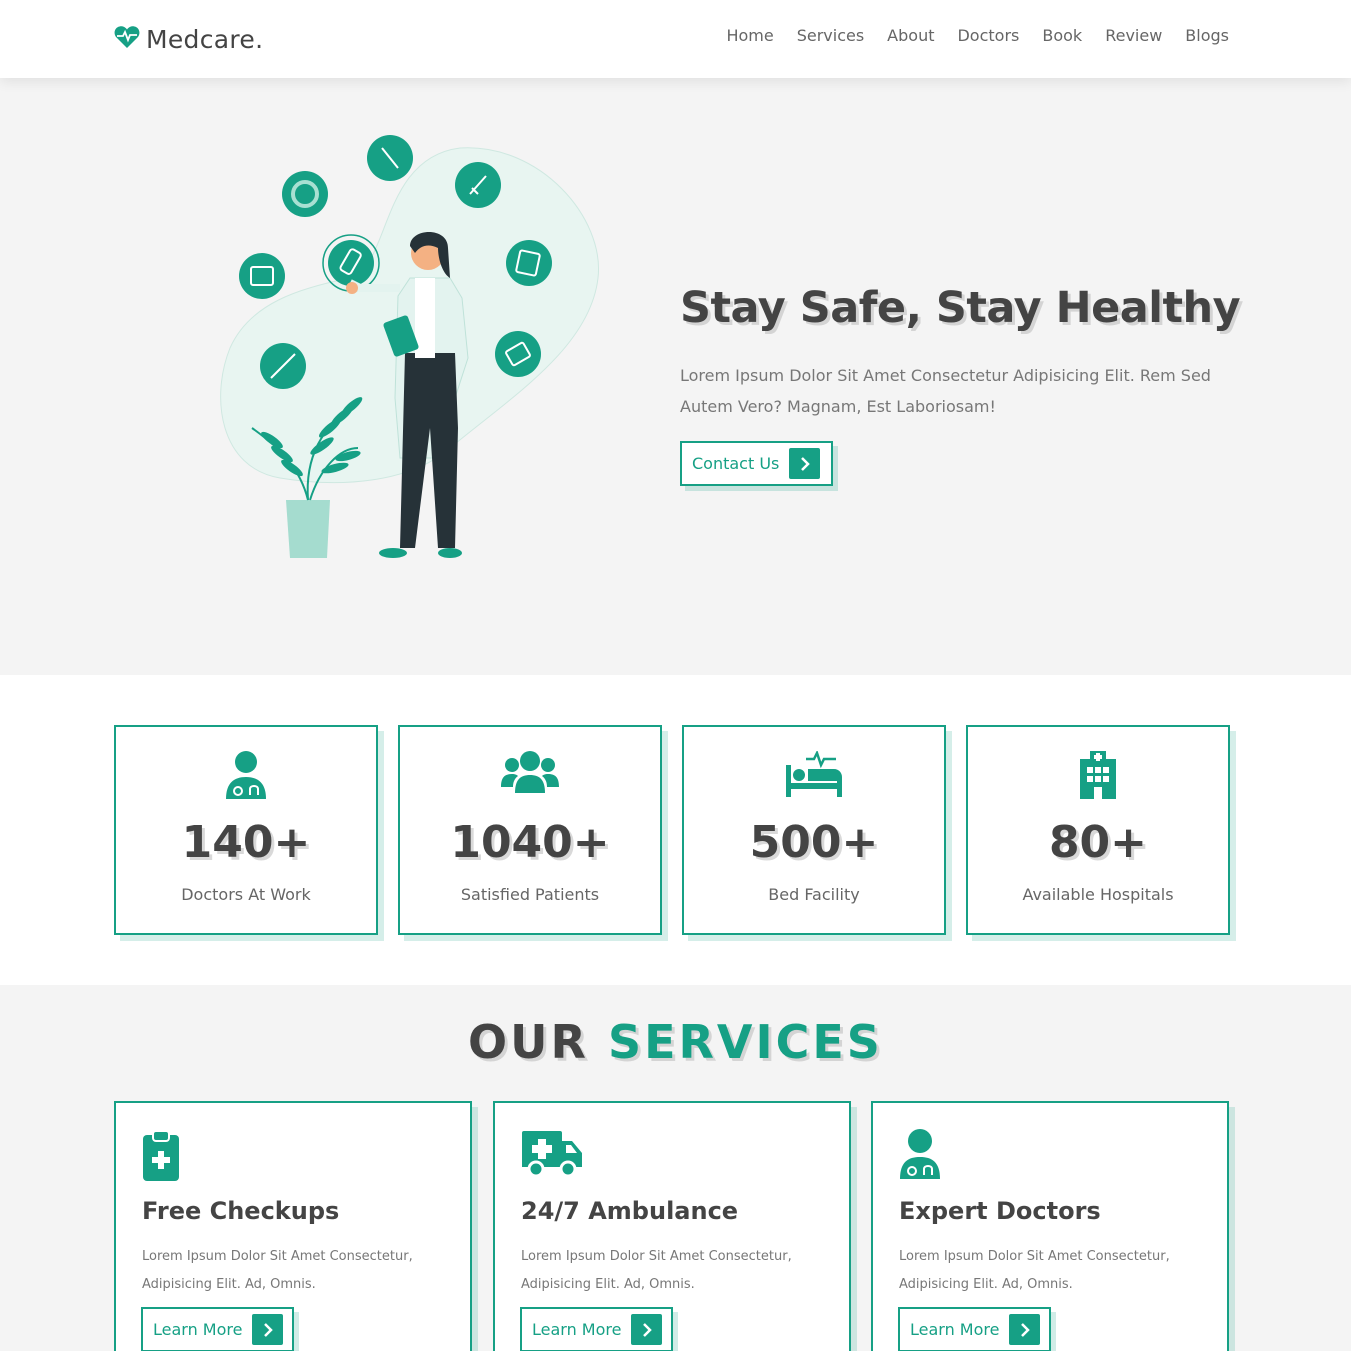  I want to click on service-title: Free Checkups, so click(241, 1211).